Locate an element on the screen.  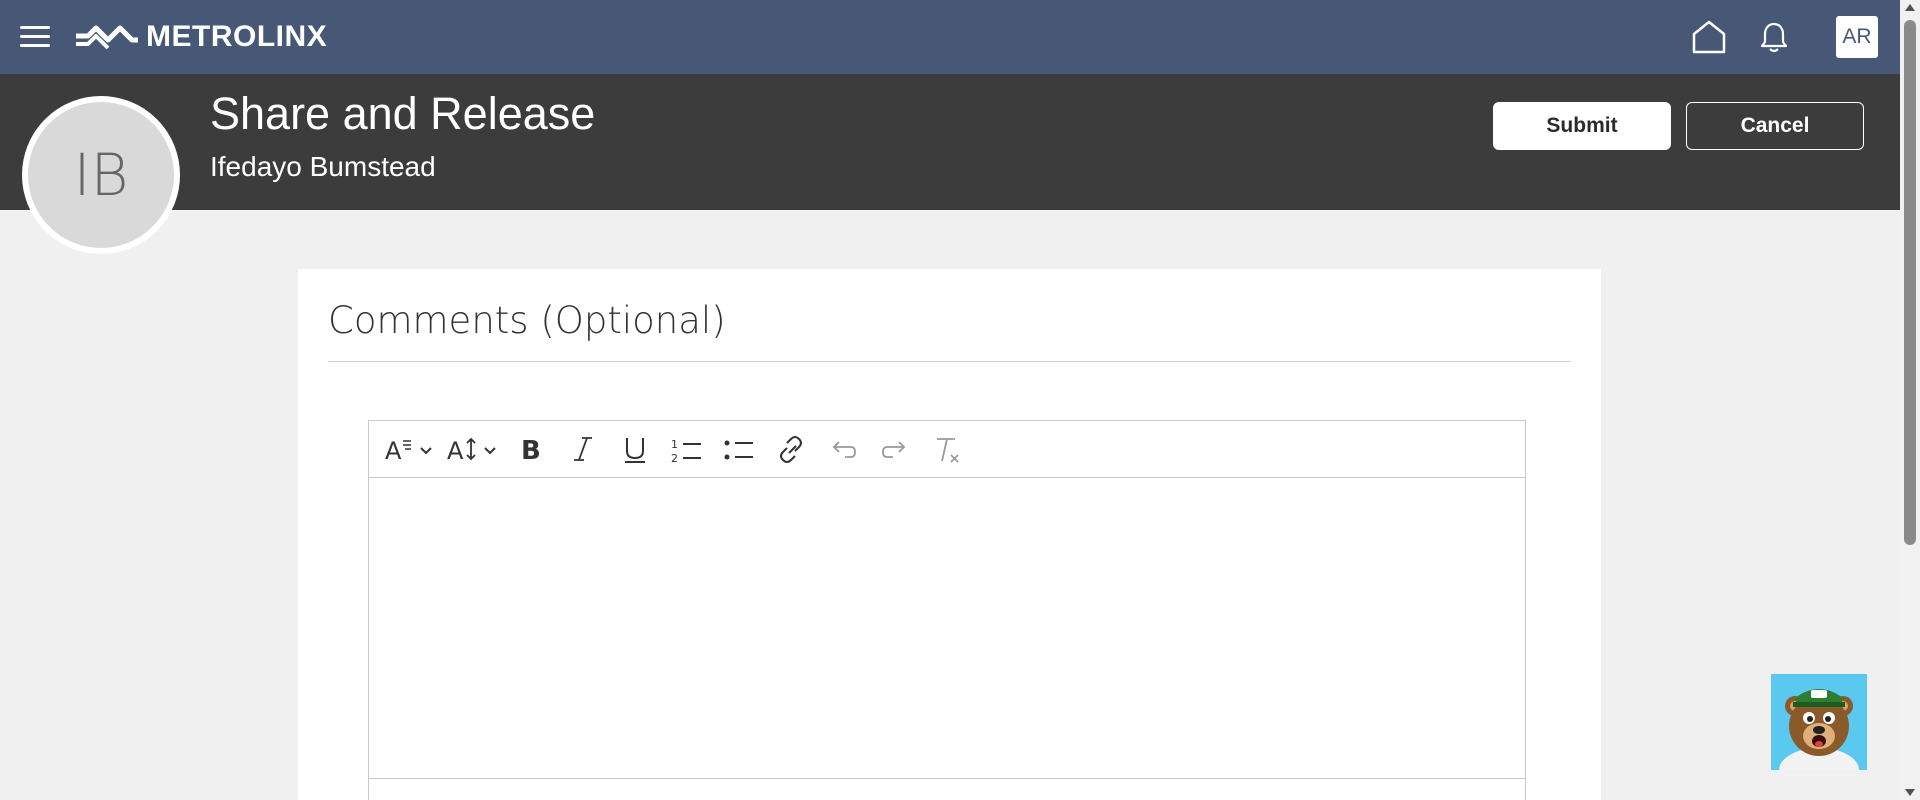
bulleted-list-icon is located at coordinates (739, 449).